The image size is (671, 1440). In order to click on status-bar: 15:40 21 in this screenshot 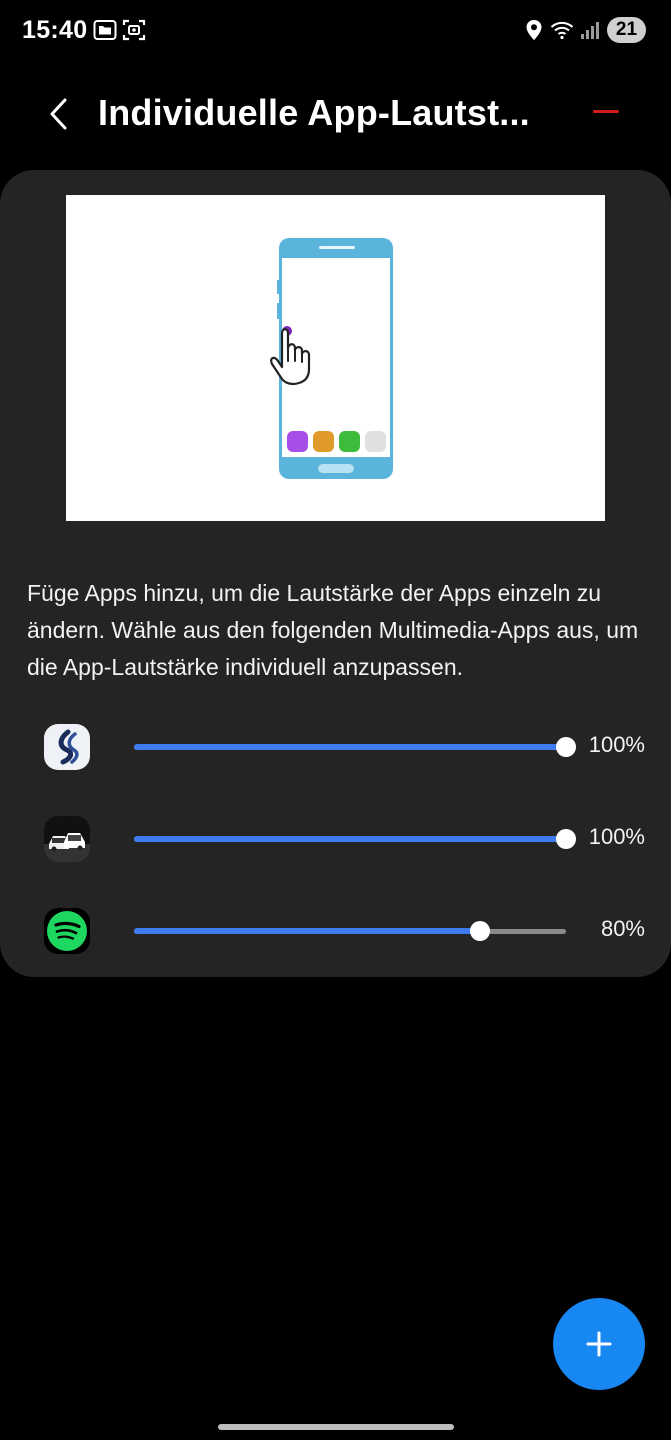, I will do `click(335, 30)`.